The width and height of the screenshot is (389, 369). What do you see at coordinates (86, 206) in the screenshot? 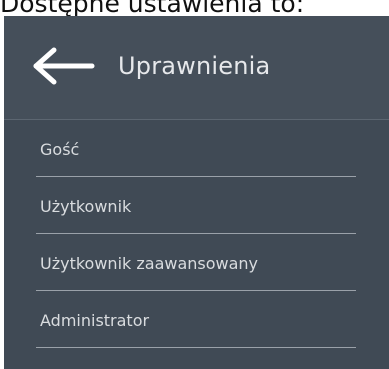
I see `option-label: Użytkownik` at bounding box center [86, 206].